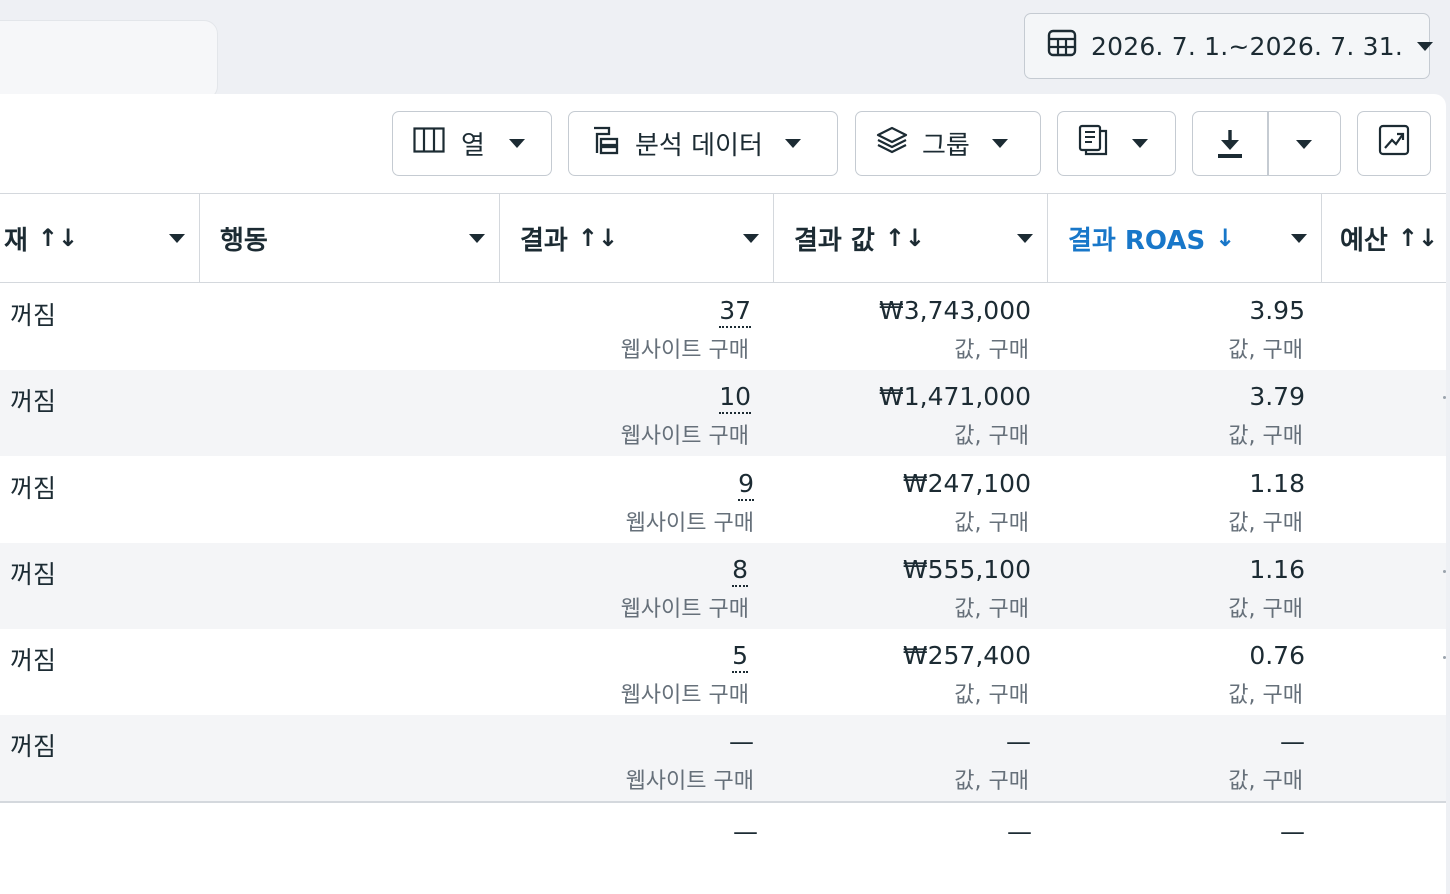 This screenshot has height=894, width=1450. I want to click on column-header-budget: 예산 ↑↓, so click(1384, 238).